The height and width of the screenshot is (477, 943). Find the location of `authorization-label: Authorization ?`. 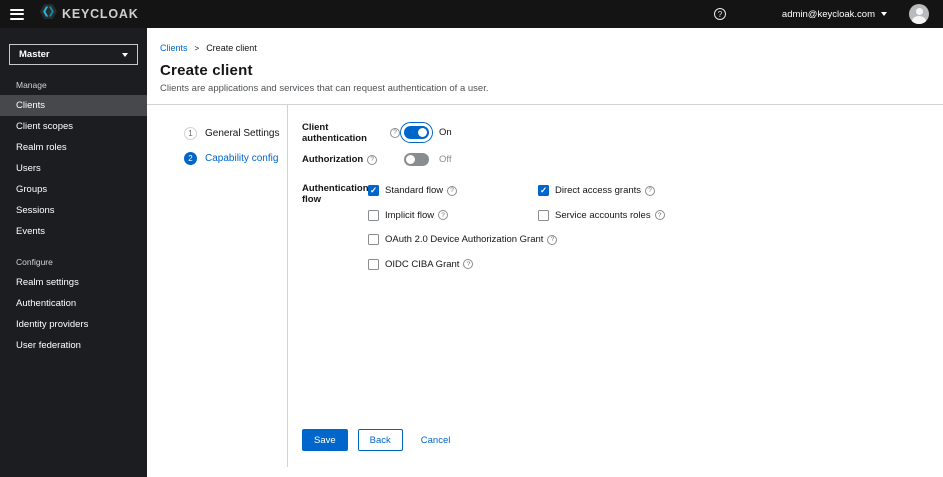

authorization-label: Authorization ? is located at coordinates (351, 159).